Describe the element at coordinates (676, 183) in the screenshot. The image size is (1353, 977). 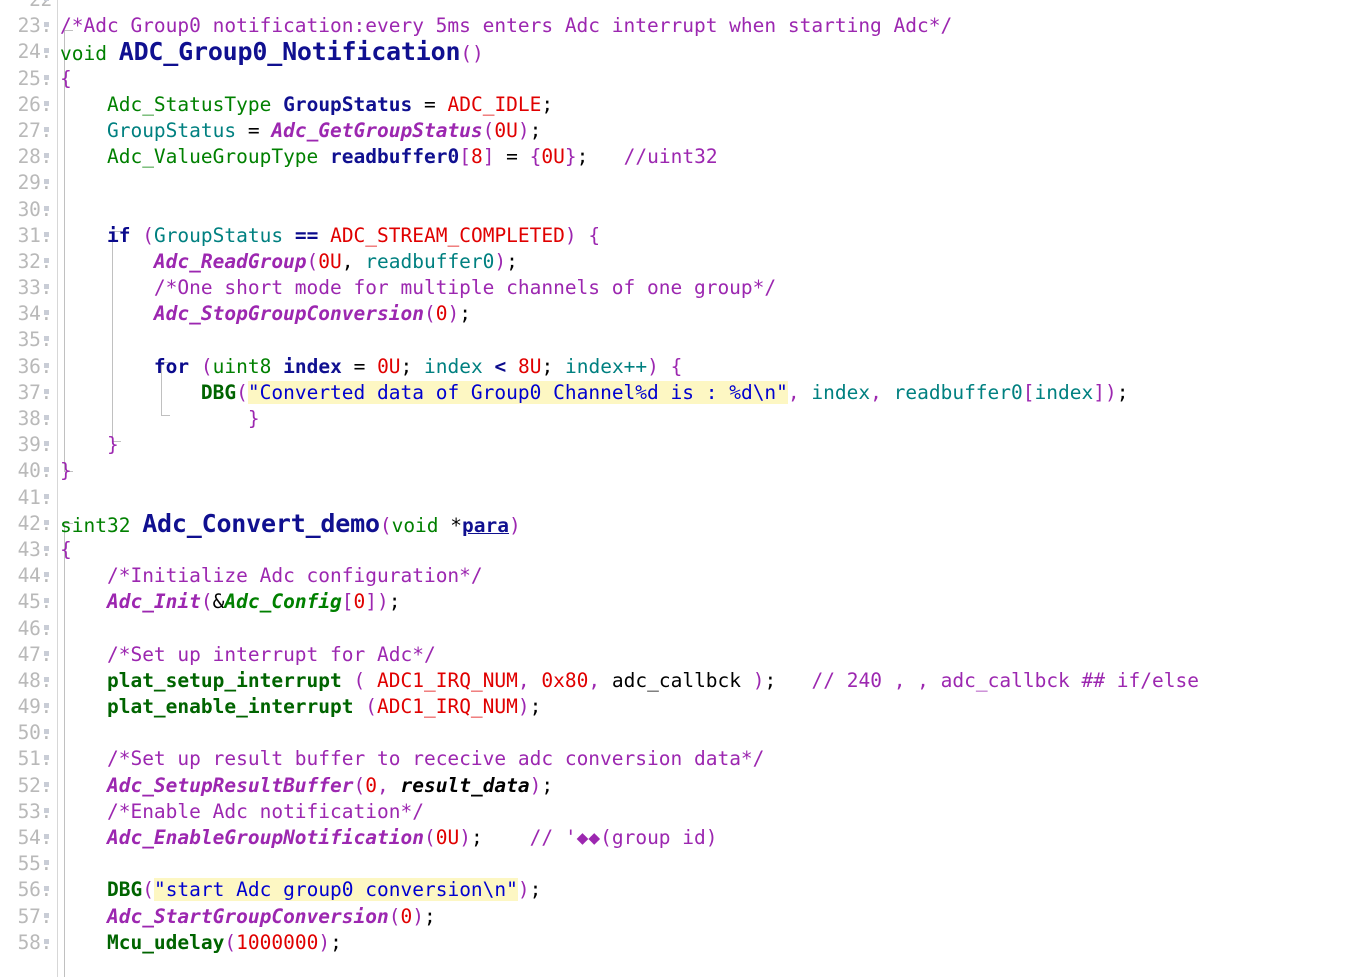
I see `code-line: 29:` at that location.